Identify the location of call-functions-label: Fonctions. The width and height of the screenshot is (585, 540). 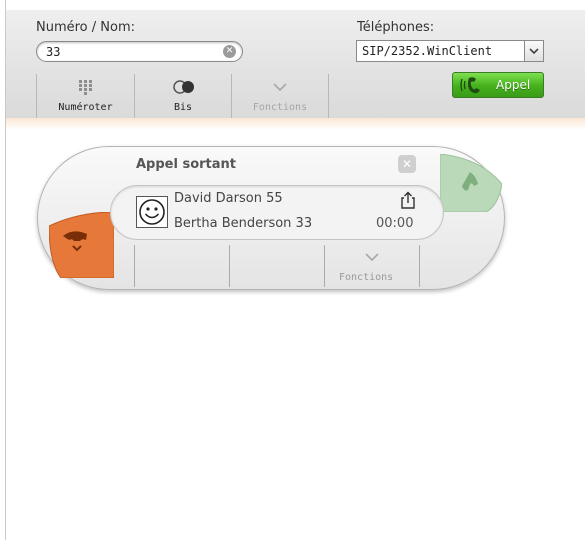
(366, 277).